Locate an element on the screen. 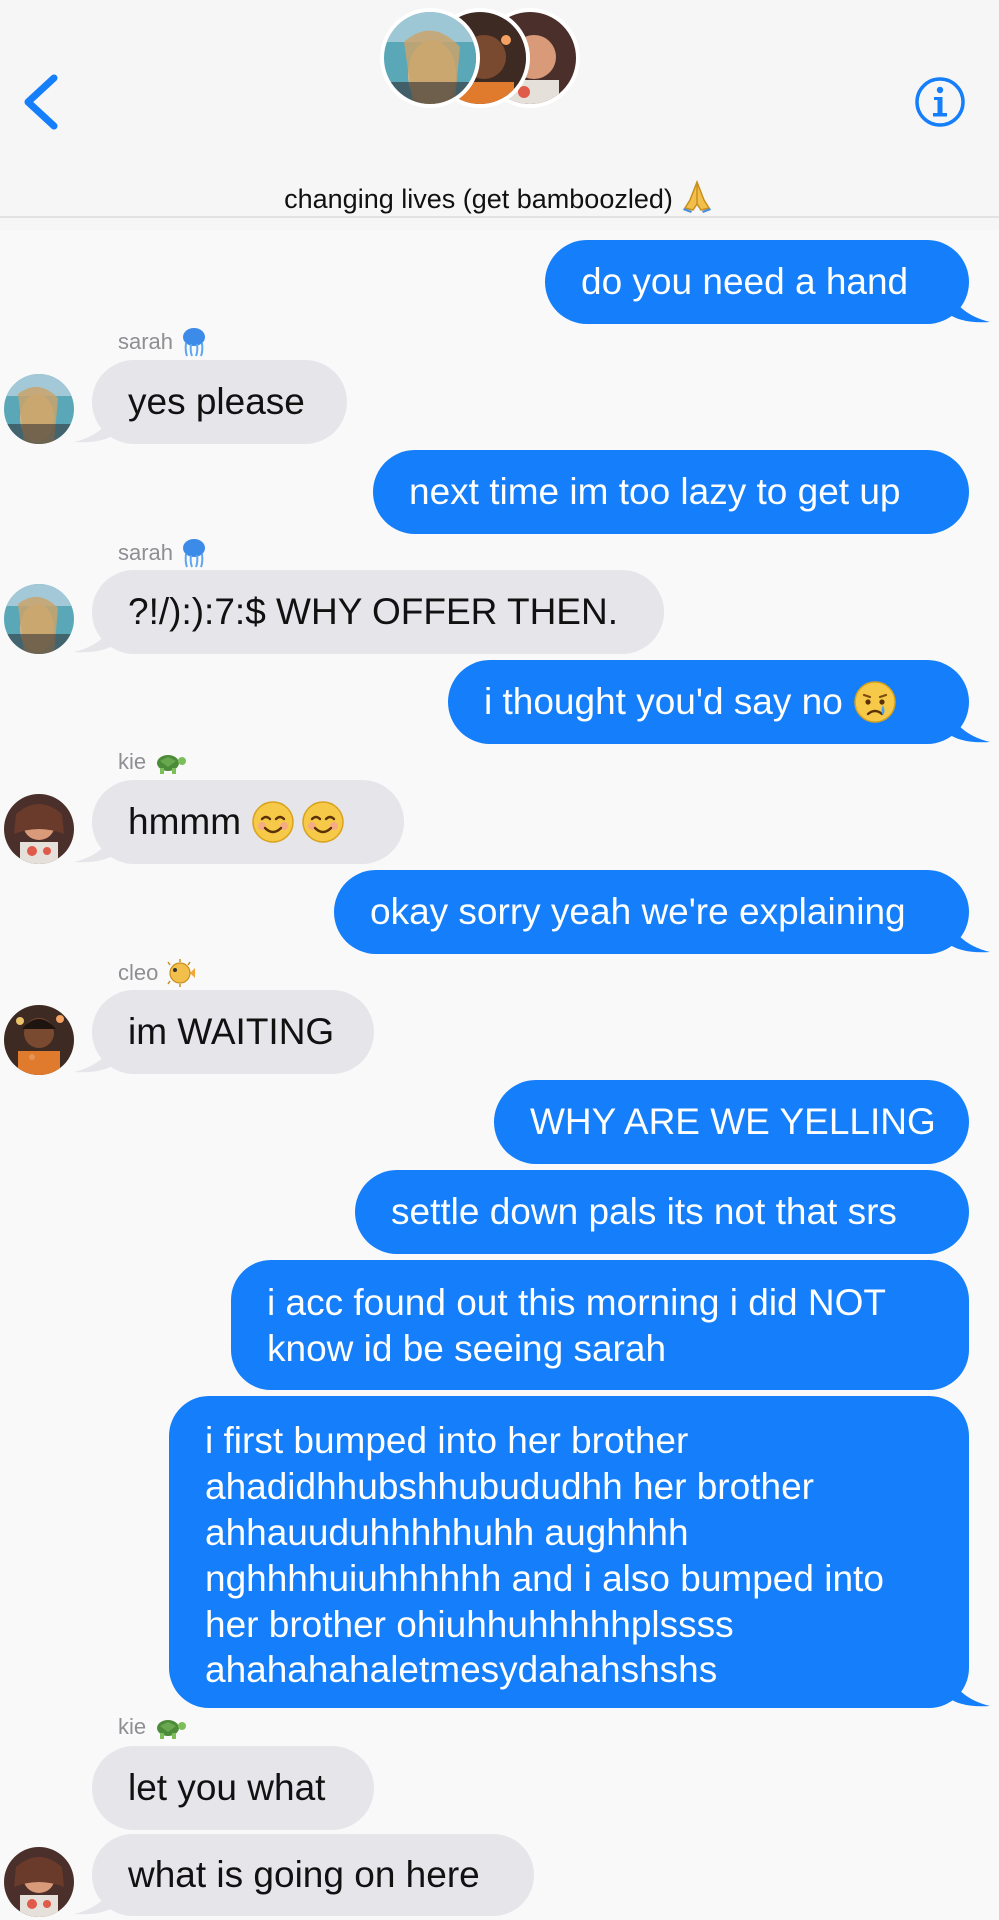  conversation-header: changing lives (get bamboozled) is located at coordinates (499, 115).